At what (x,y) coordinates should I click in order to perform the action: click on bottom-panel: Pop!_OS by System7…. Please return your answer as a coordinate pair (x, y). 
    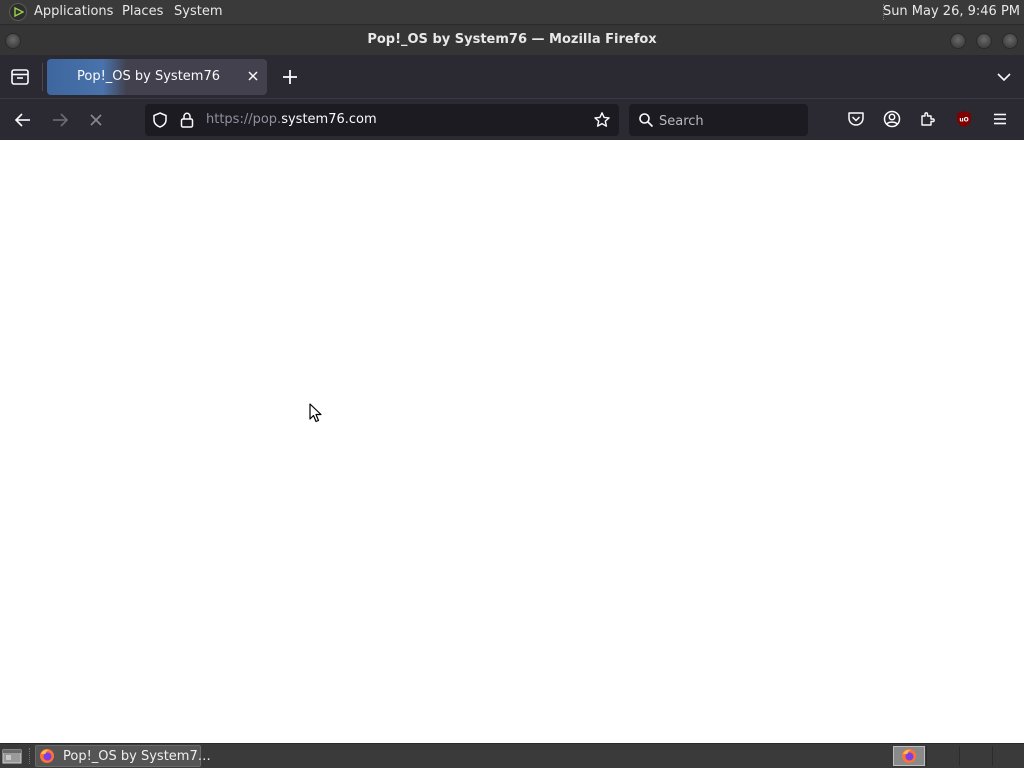
    Looking at the image, I should click on (512, 755).